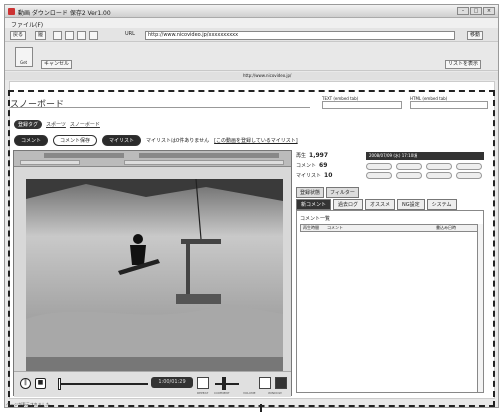 This screenshot has height=412, width=503. Describe the element at coordinates (103, 384) in the screenshot. I see `seek-bar` at that location.